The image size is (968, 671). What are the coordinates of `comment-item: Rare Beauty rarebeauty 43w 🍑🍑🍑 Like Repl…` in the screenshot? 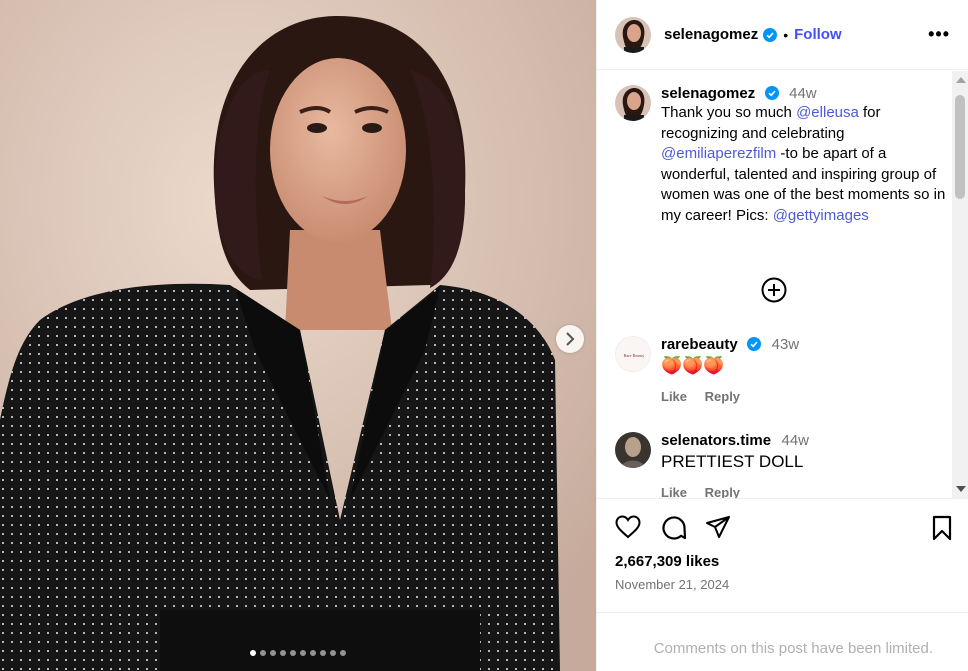 It's located at (782, 370).